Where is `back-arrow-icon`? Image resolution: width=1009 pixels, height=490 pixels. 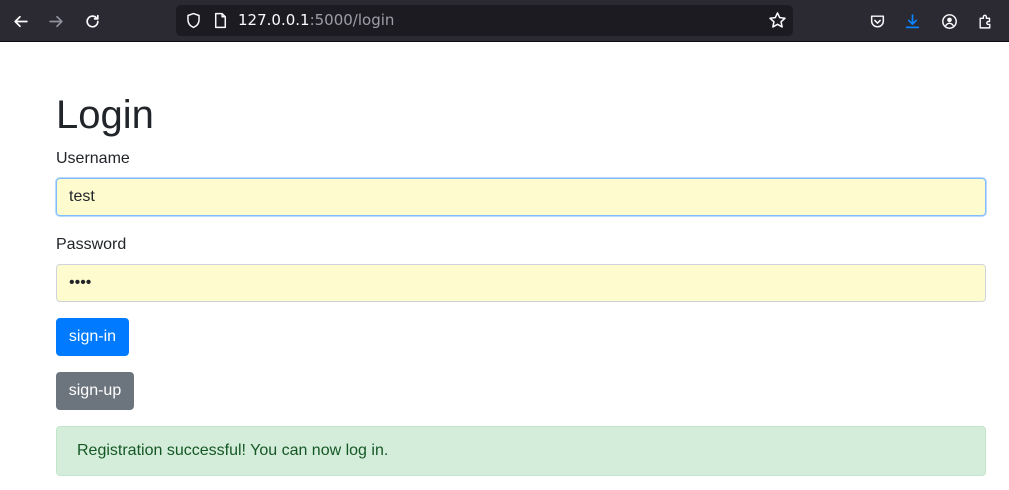
back-arrow-icon is located at coordinates (20, 21).